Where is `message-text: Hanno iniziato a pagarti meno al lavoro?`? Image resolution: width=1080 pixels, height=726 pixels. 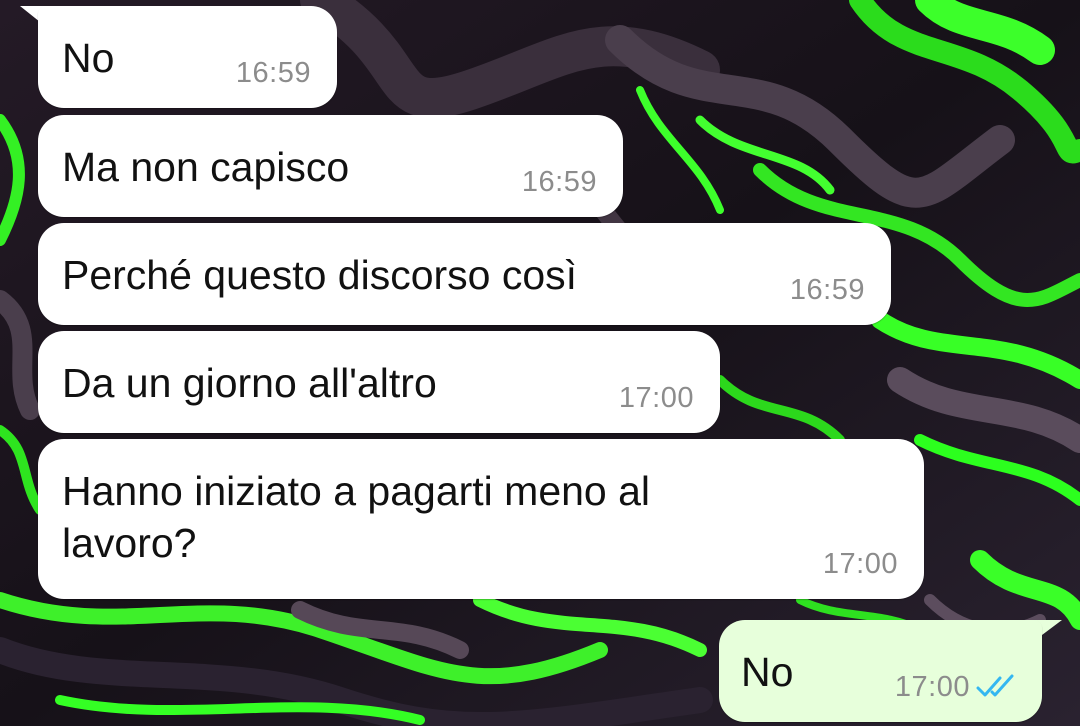 message-text: Hanno iniziato a pagarti meno al lavoro? is located at coordinates (356, 517).